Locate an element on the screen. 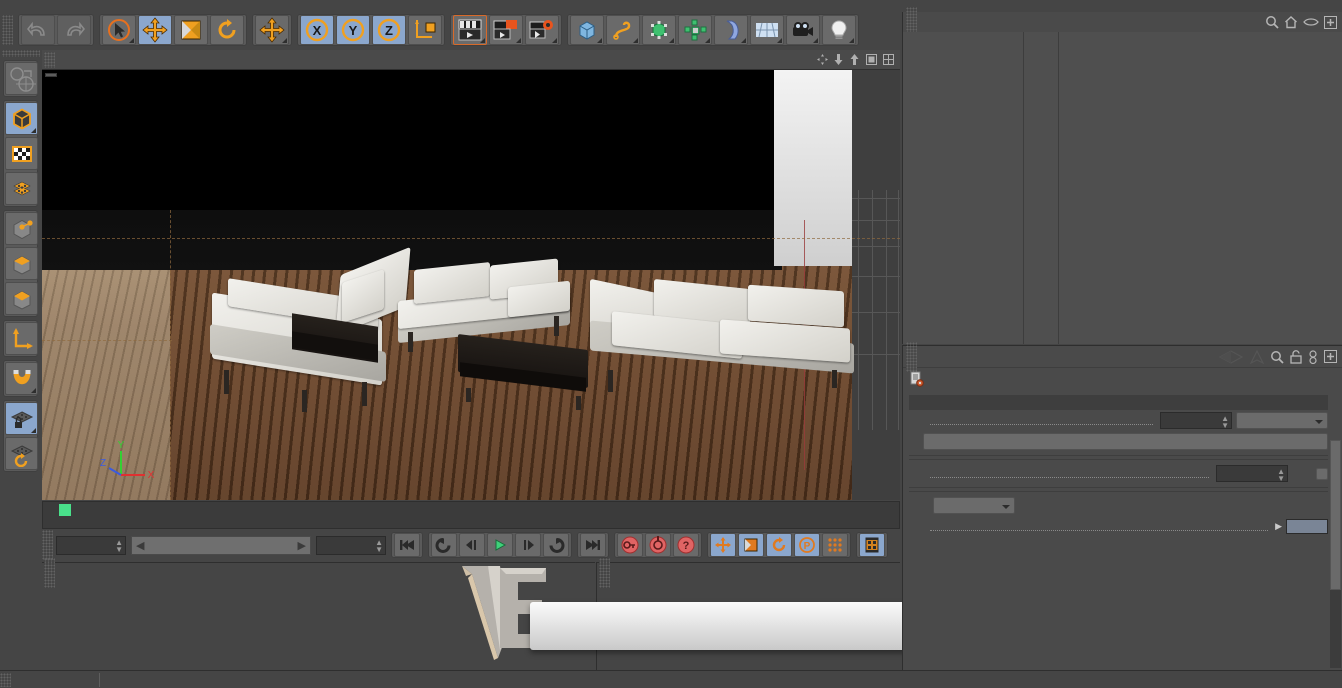 This screenshot has height=688, width=1342. nav-back-icon is located at coordinates (1231, 356).